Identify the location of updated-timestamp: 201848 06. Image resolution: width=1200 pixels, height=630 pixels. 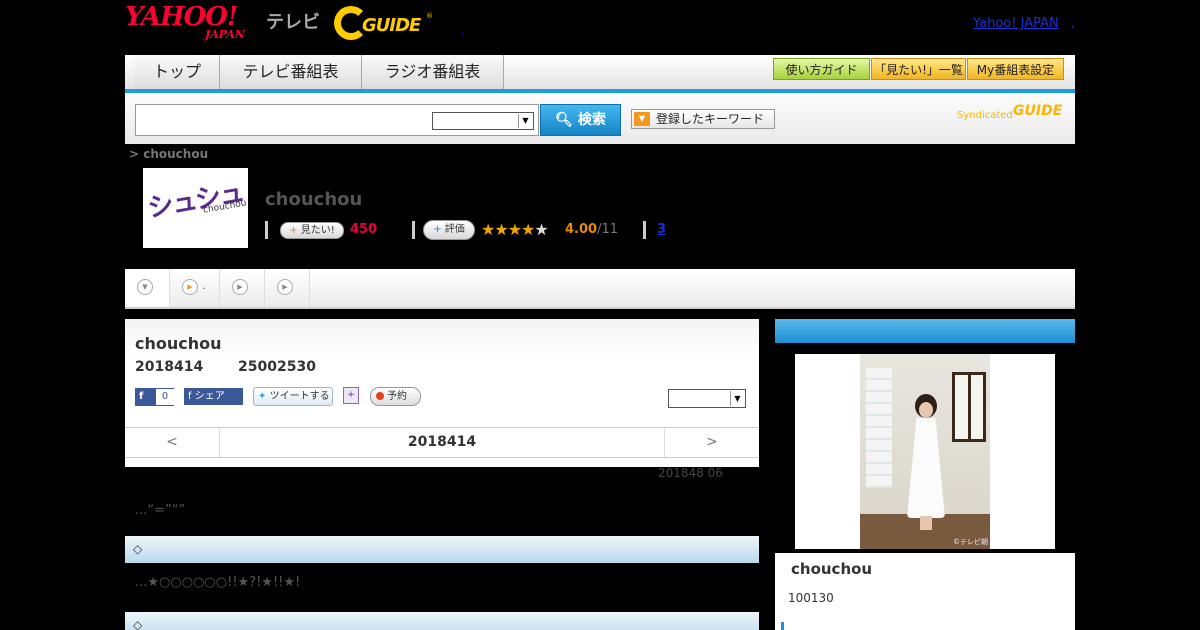
(690, 473).